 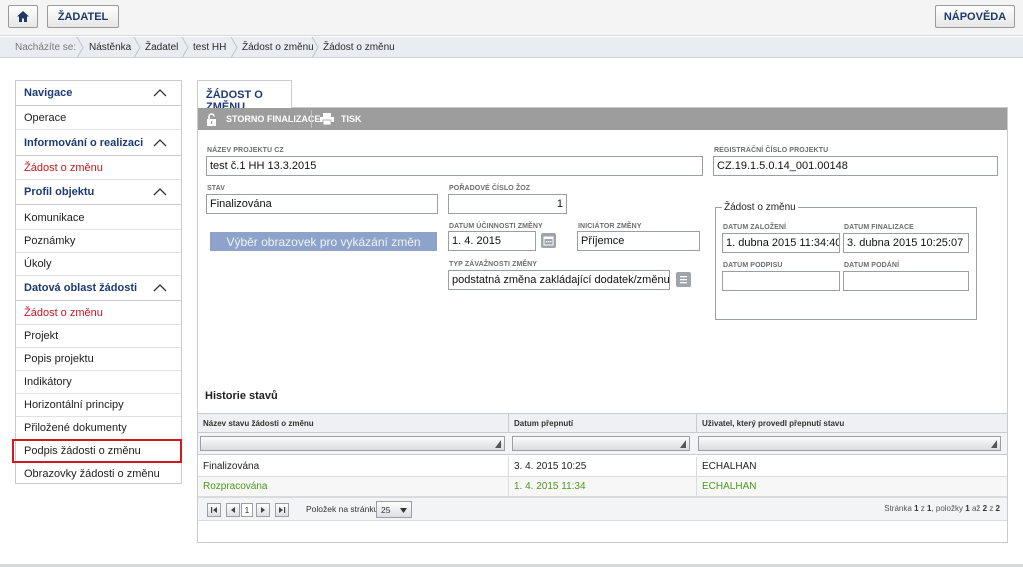 What do you see at coordinates (601, 443) in the screenshot?
I see `filter-date-input` at bounding box center [601, 443].